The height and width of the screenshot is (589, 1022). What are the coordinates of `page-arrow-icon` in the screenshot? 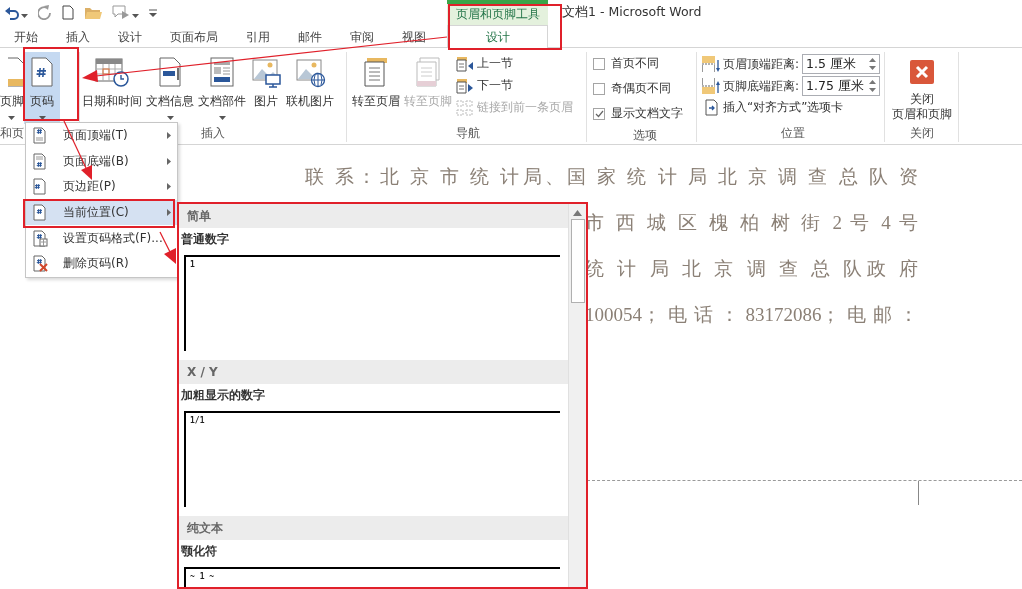 It's located at (712, 107).